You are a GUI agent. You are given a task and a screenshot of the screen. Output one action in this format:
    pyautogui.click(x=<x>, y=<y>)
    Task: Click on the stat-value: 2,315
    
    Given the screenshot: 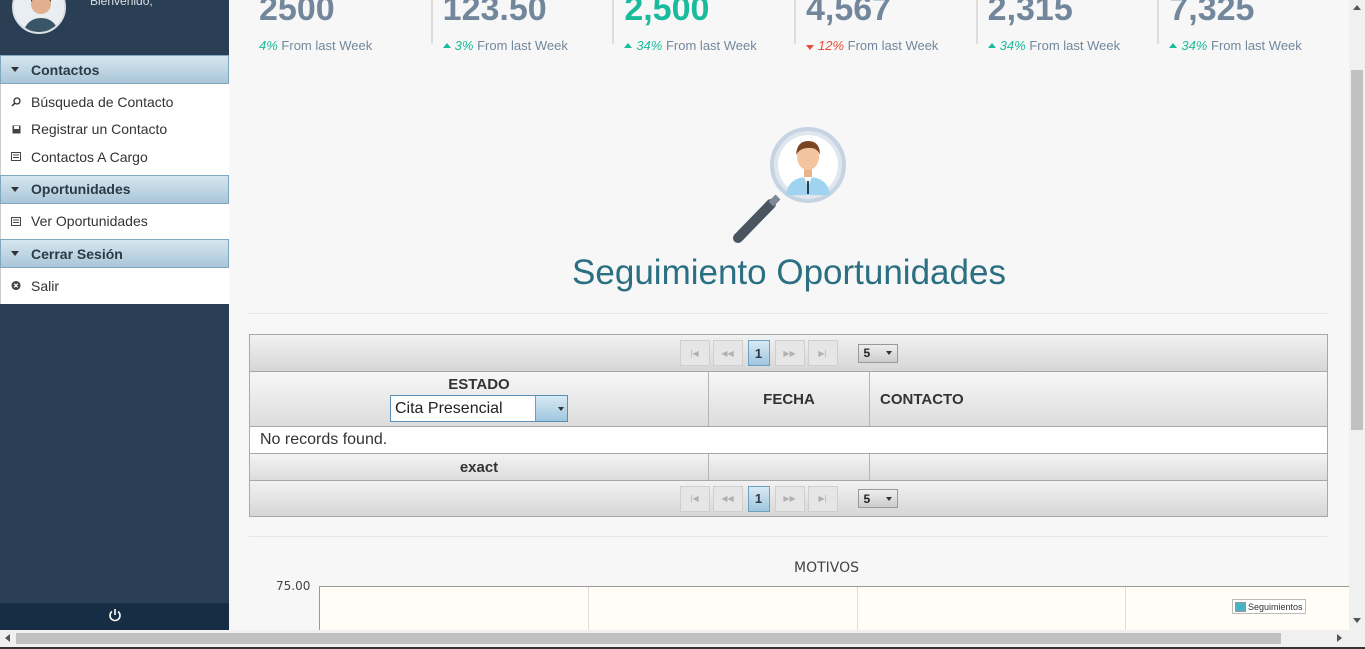 What is the action you would take?
    pyautogui.click(x=1030, y=14)
    